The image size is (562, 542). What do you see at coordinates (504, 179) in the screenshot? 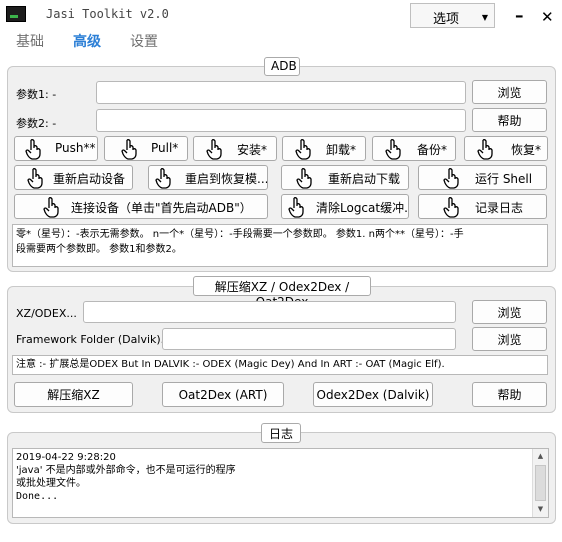
I see `run-shell-label: 运行 Shell` at bounding box center [504, 179].